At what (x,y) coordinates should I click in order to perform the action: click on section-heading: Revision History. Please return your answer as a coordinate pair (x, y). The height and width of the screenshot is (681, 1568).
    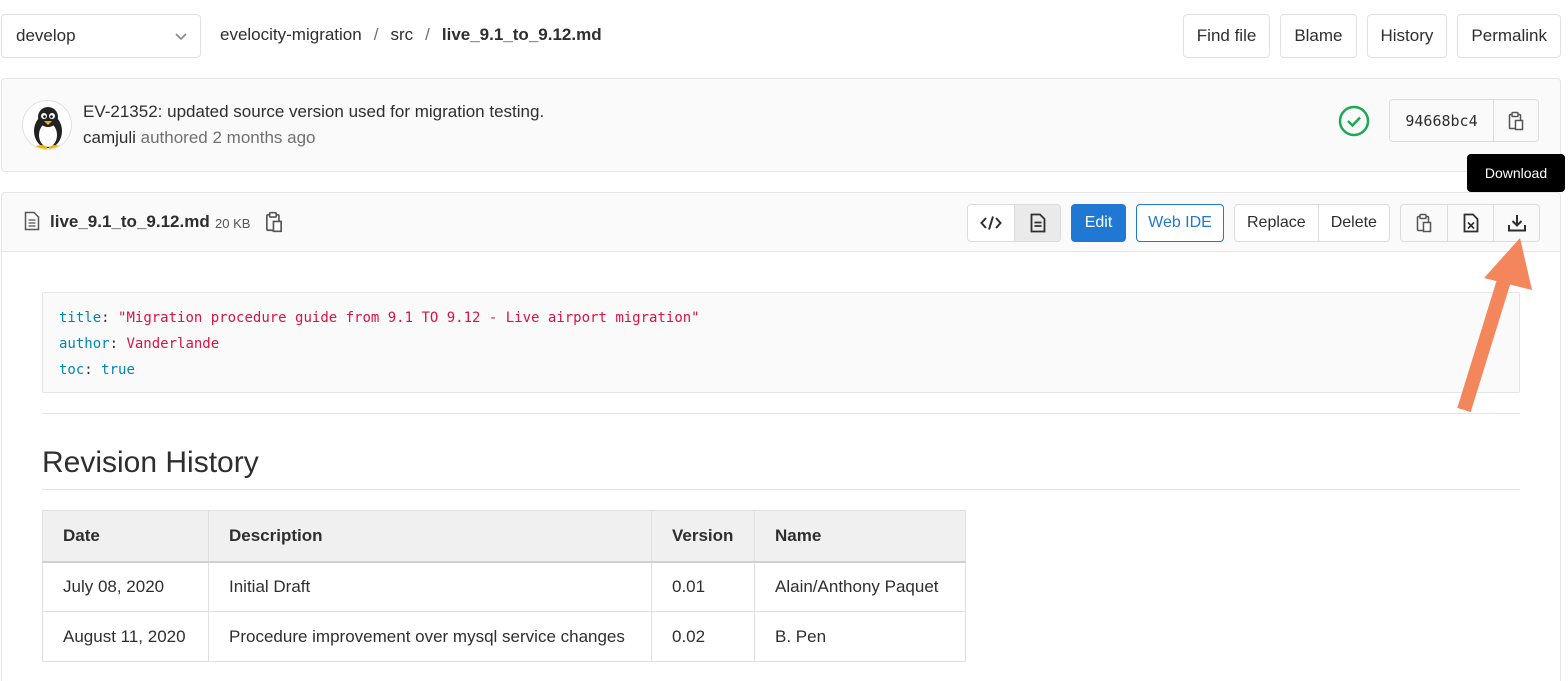
    Looking at the image, I should click on (150, 462).